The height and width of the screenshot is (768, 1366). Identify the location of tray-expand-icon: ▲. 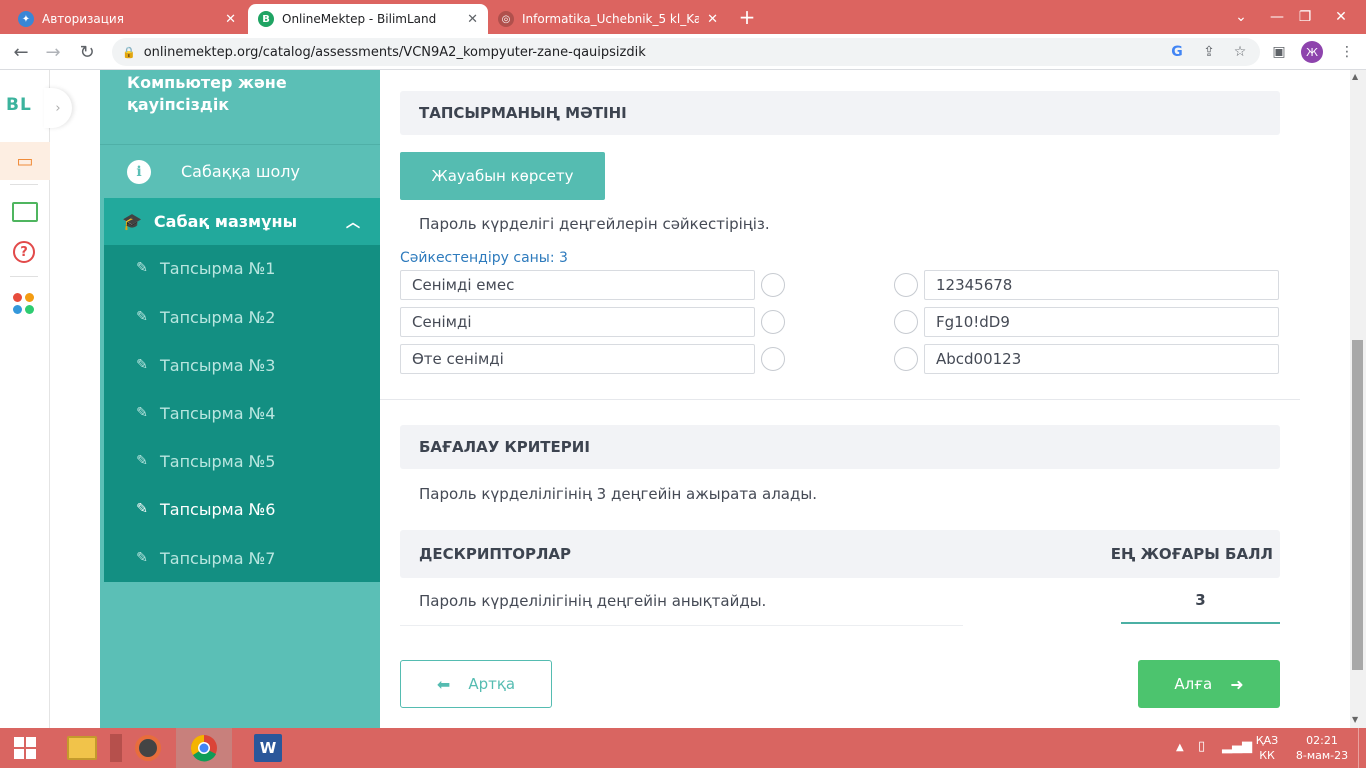
(1180, 747).